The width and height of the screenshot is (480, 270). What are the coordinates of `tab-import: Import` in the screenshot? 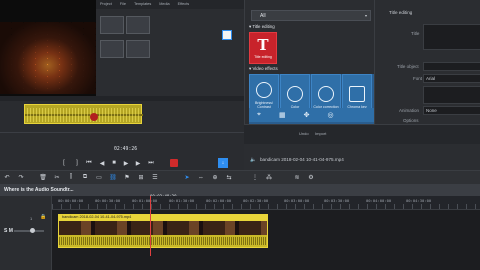 It's located at (320, 133).